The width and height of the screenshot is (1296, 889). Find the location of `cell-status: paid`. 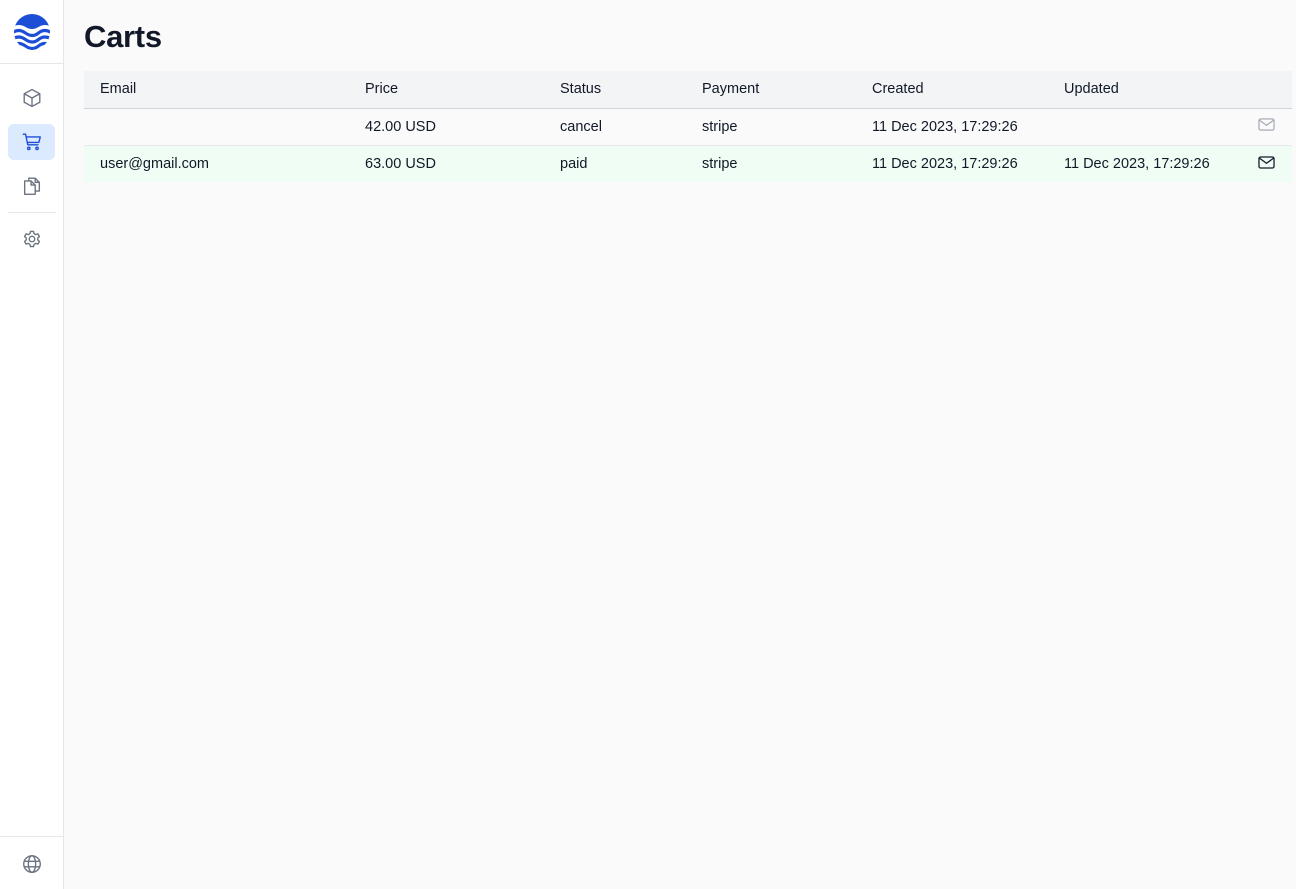

cell-status: paid is located at coordinates (574, 163).